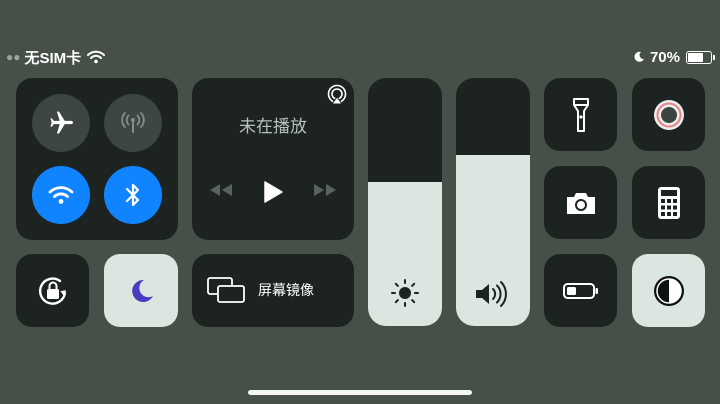 The width and height of the screenshot is (720, 404). I want to click on moon-icon, so click(142, 290).